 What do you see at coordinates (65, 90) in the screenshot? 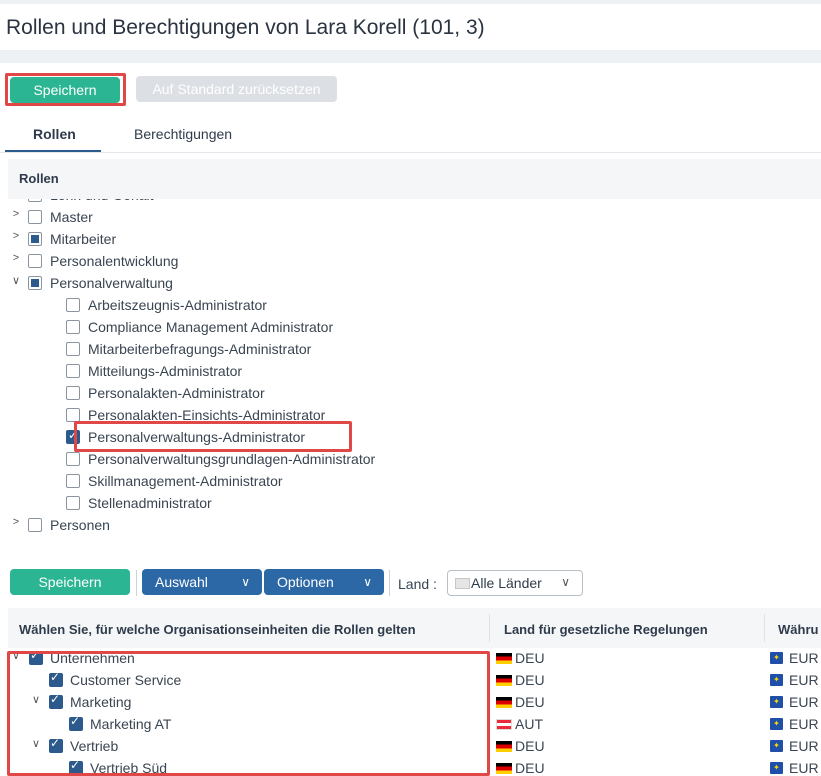
I see `save-button: Speichern` at bounding box center [65, 90].